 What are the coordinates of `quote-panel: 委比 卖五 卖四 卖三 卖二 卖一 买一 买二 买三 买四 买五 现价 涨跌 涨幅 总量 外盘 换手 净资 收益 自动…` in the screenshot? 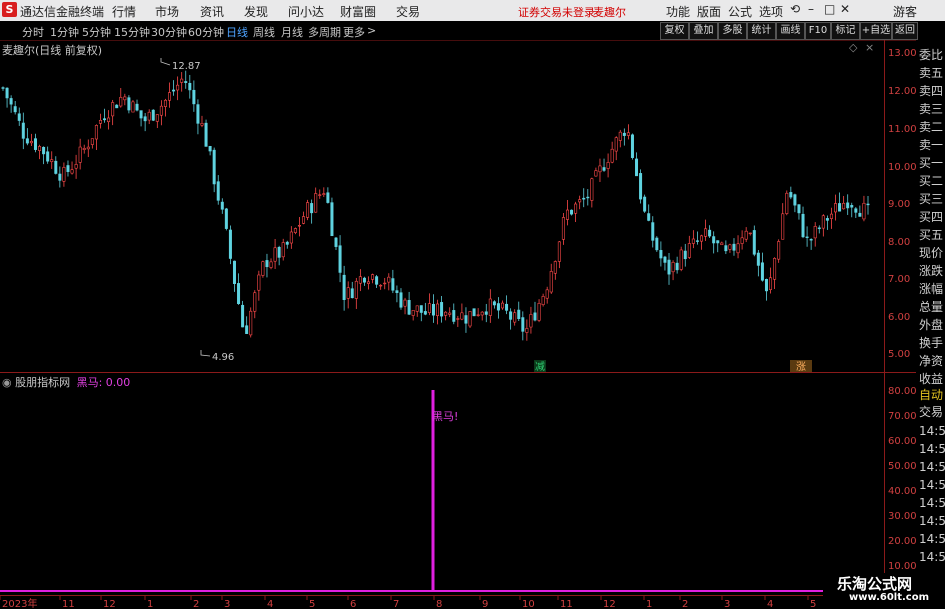 It's located at (930, 324).